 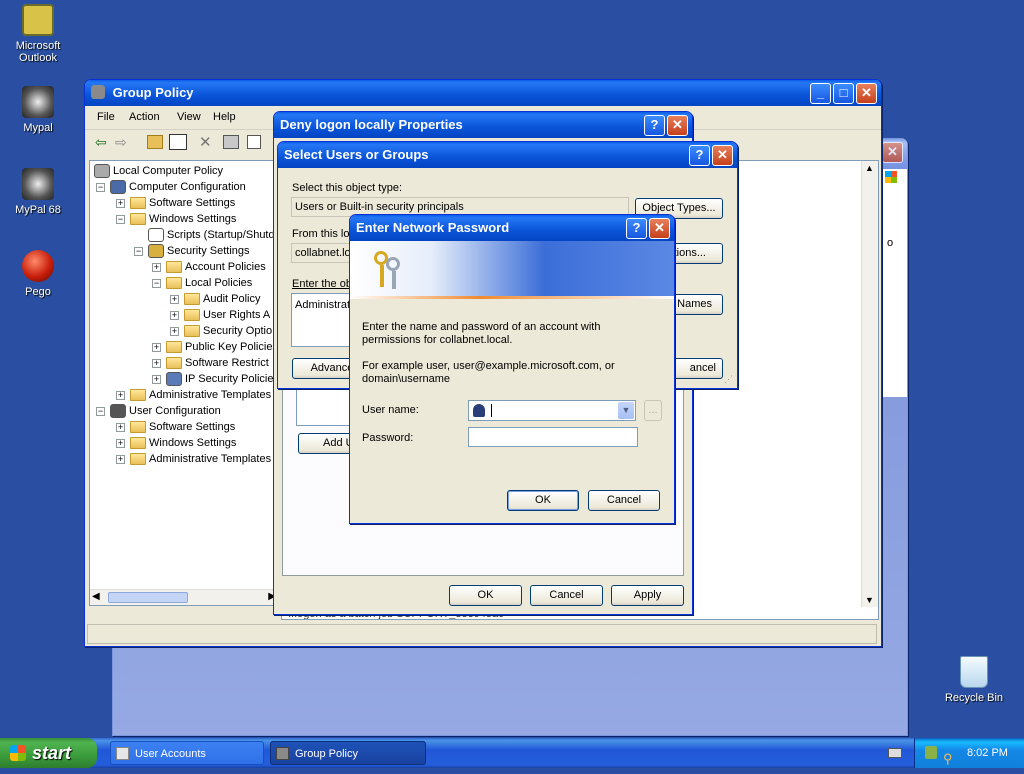 What do you see at coordinates (895, 283) in the screenshot?
I see `background-window-panel` at bounding box center [895, 283].